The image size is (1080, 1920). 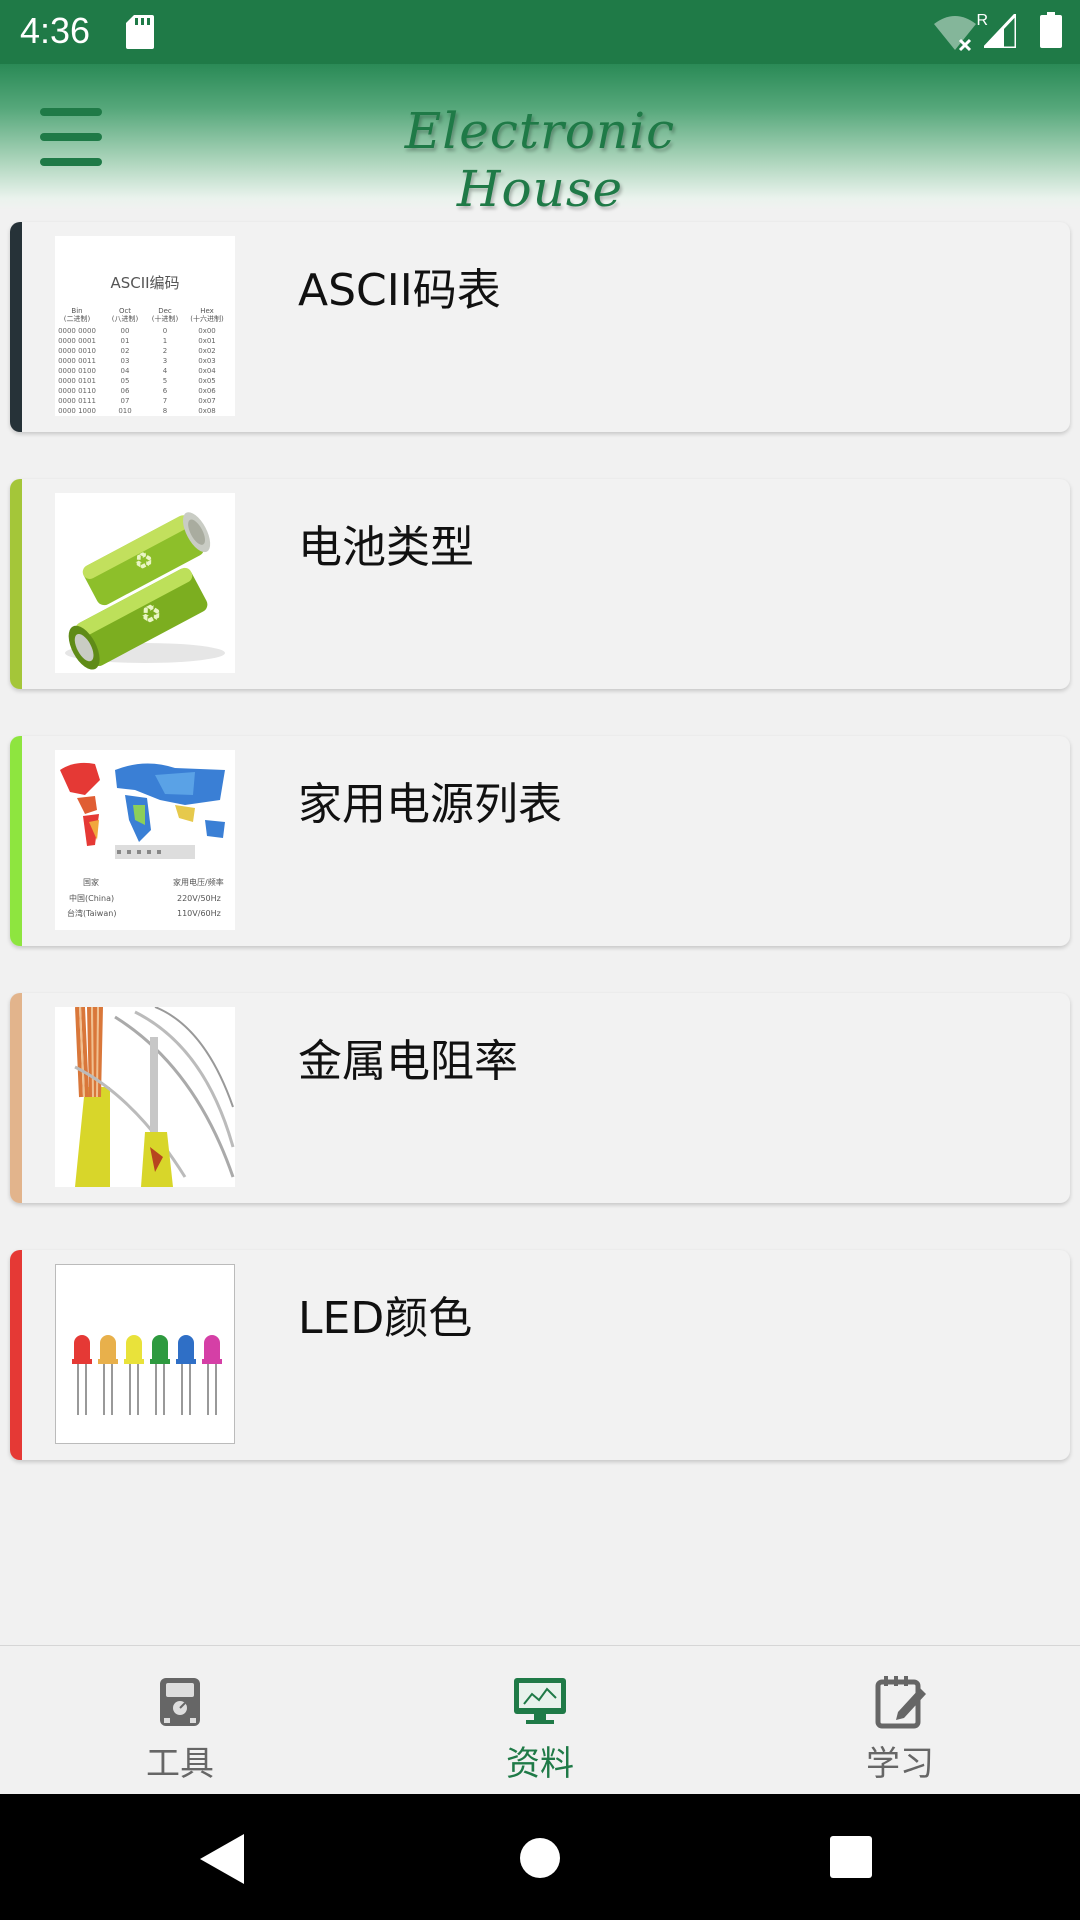 I want to click on svg-text: 0000 1000, so click(x=77, y=411).